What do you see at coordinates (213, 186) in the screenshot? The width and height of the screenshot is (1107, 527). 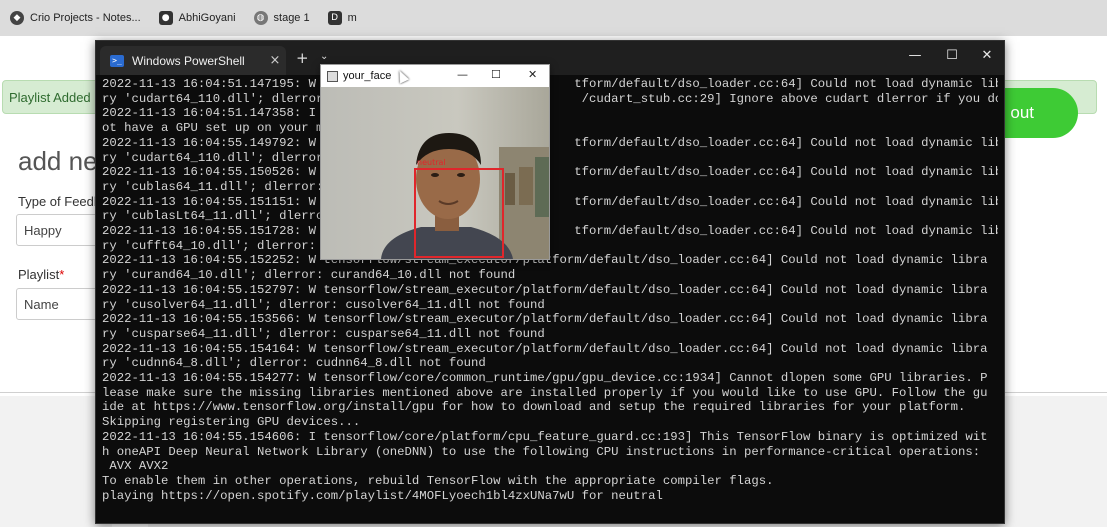 I see `terminal-line: ry 'cublas64_11.dll'; dlerror:` at bounding box center [213, 186].